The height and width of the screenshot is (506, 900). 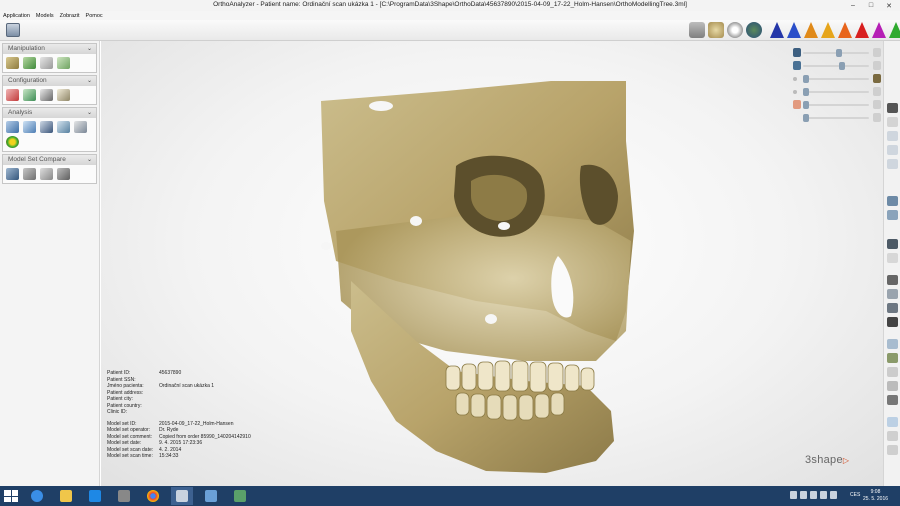 I want to click on menu-pomoc: Pomoc, so click(x=94, y=16).